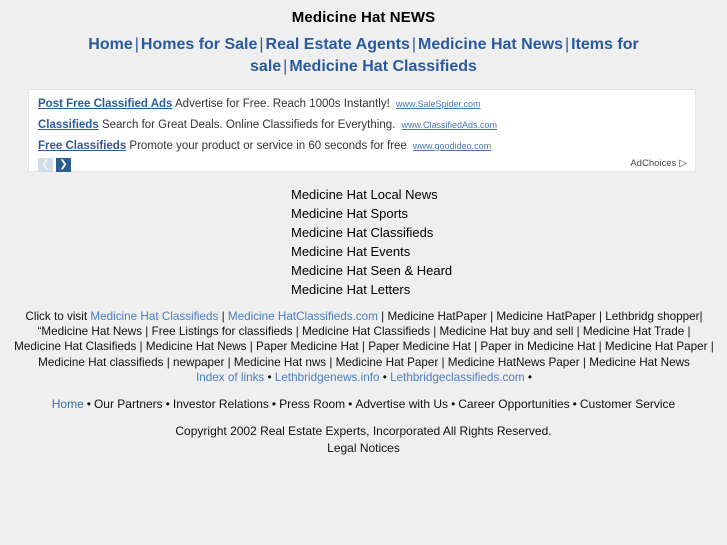 The width and height of the screenshot is (727, 545). I want to click on footer-link-career-opportunities: Career Opportunities, so click(513, 404).